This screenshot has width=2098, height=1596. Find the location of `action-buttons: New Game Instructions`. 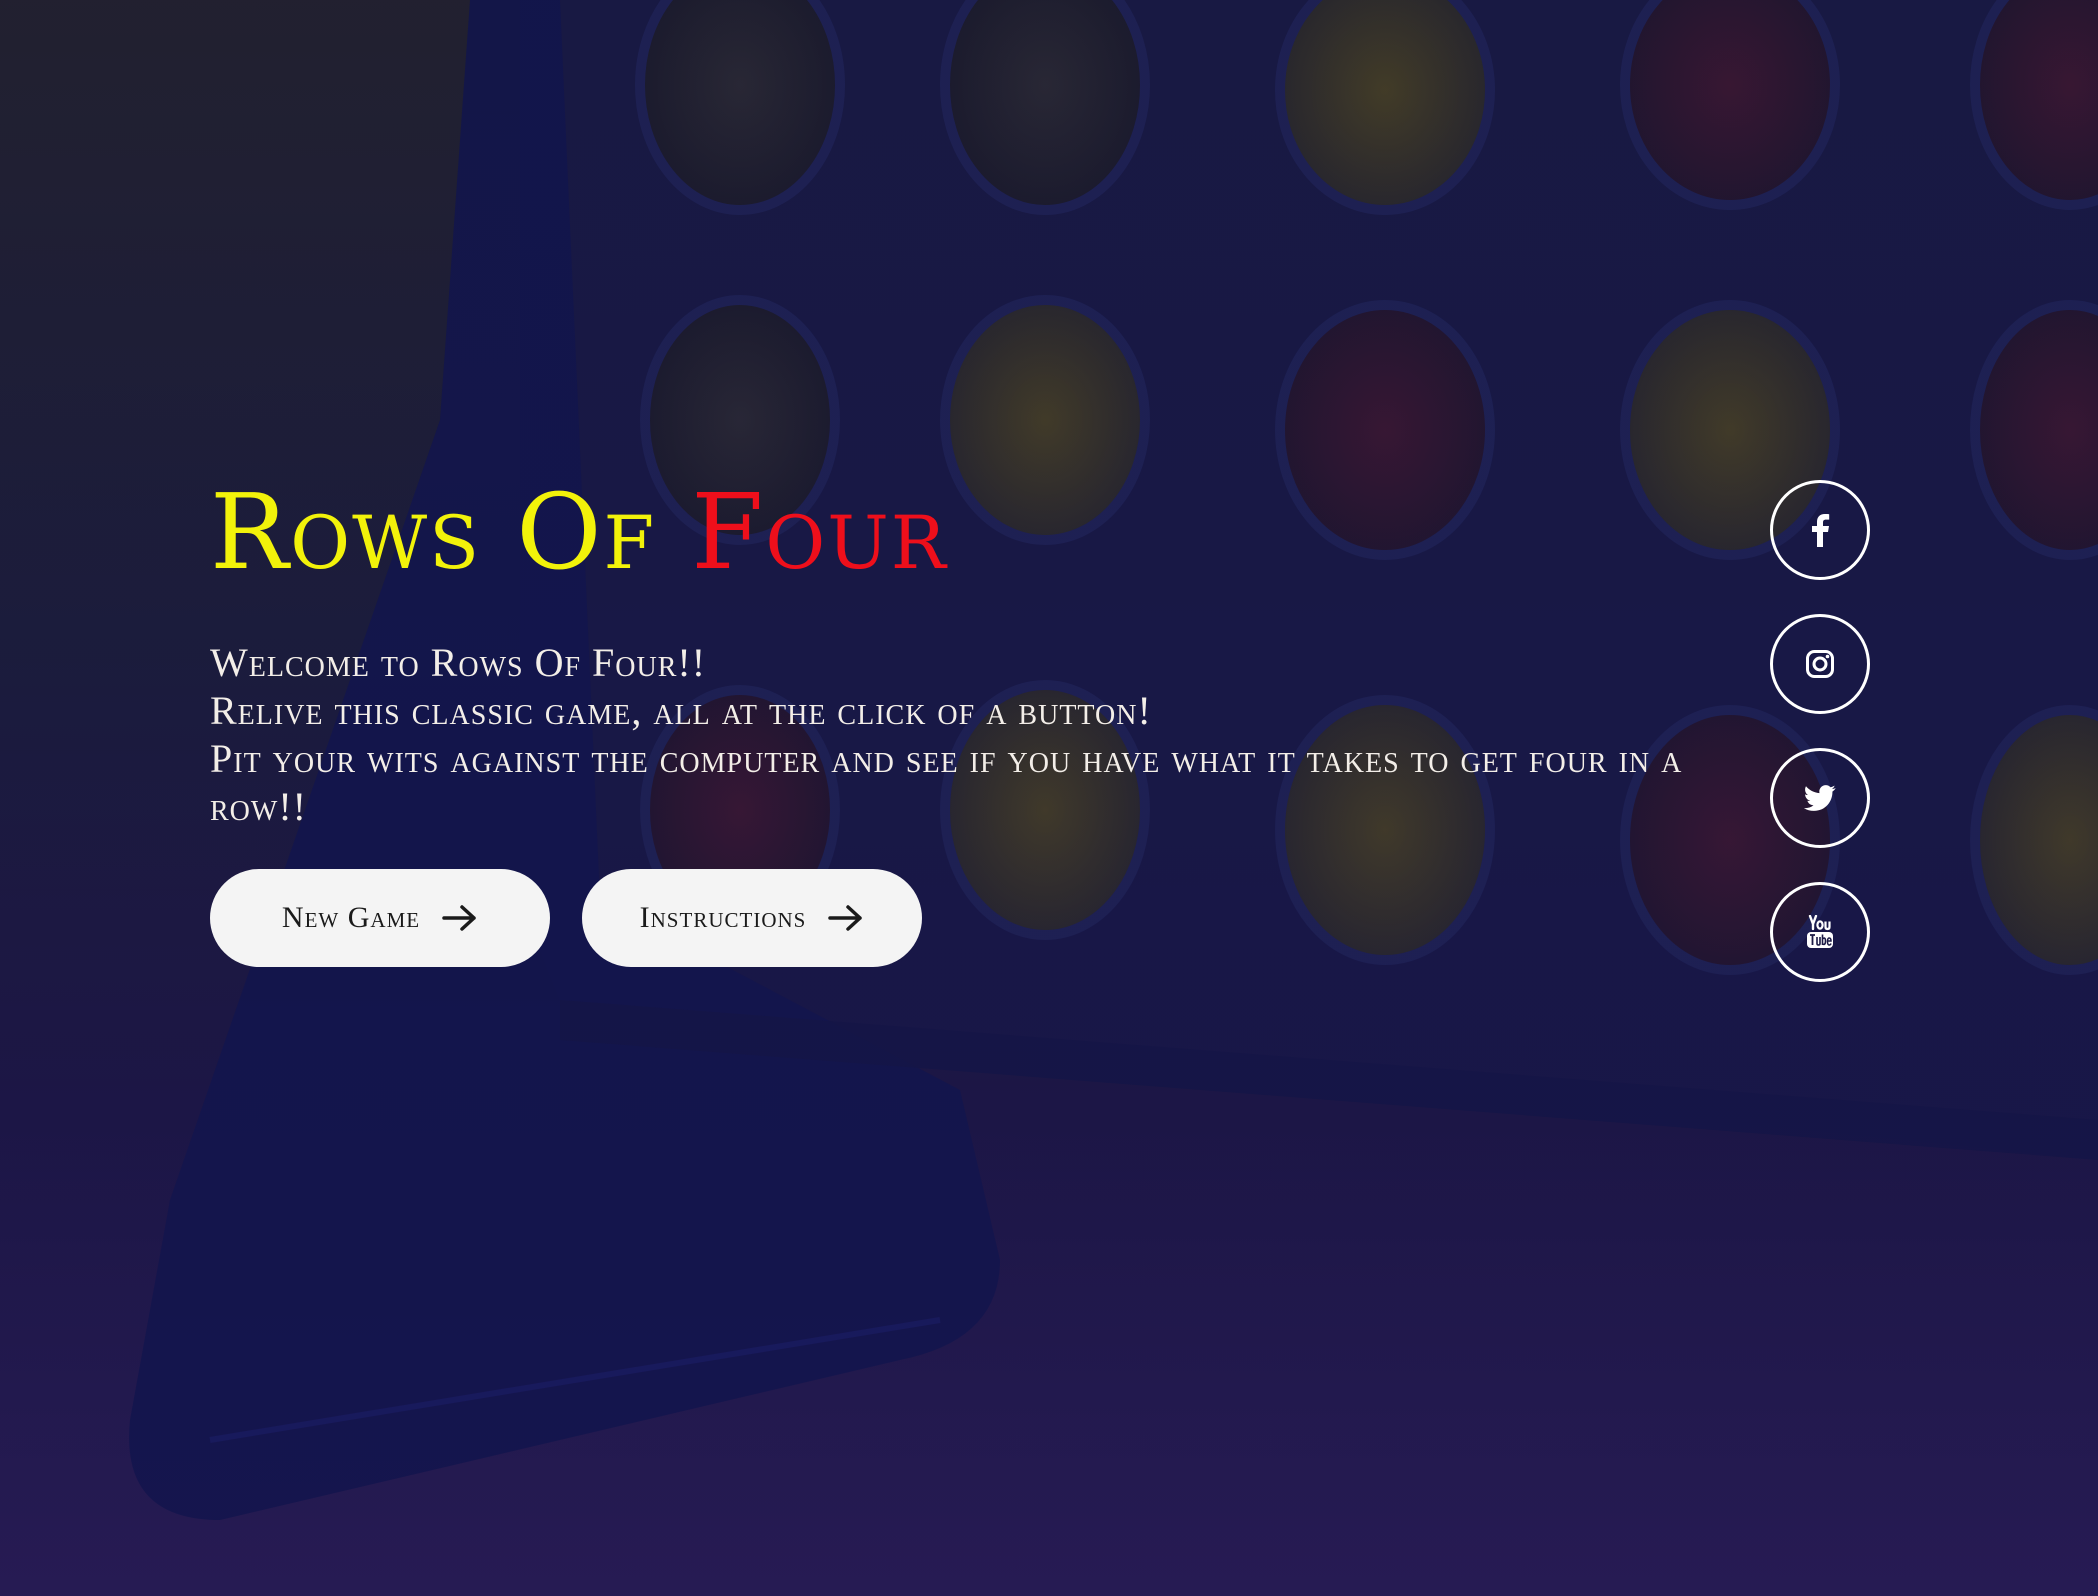

action-buttons: New Game Instructions is located at coordinates (950, 917).